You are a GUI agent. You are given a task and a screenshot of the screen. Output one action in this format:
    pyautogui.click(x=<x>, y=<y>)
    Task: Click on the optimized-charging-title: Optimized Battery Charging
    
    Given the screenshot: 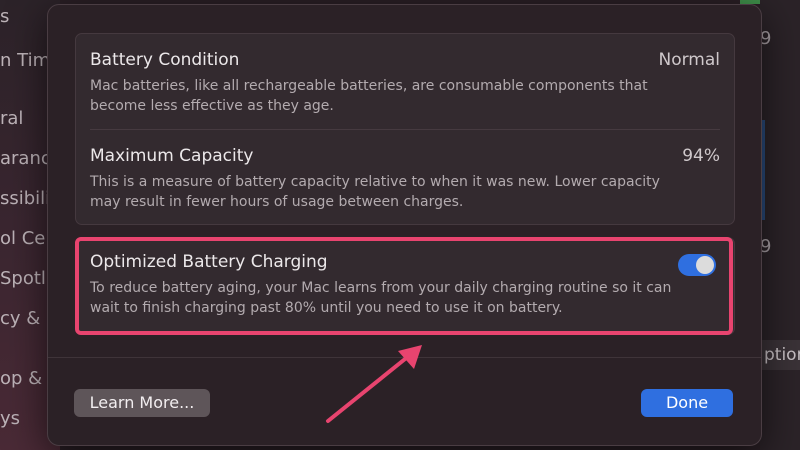 What is the action you would take?
    pyautogui.click(x=209, y=262)
    